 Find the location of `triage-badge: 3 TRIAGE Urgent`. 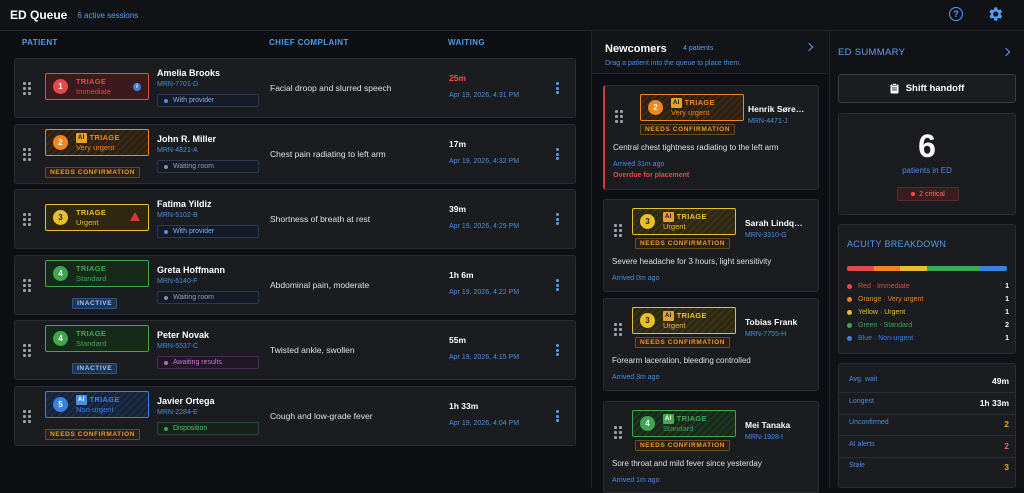

triage-badge: 3 TRIAGE Urgent is located at coordinates (97, 217).